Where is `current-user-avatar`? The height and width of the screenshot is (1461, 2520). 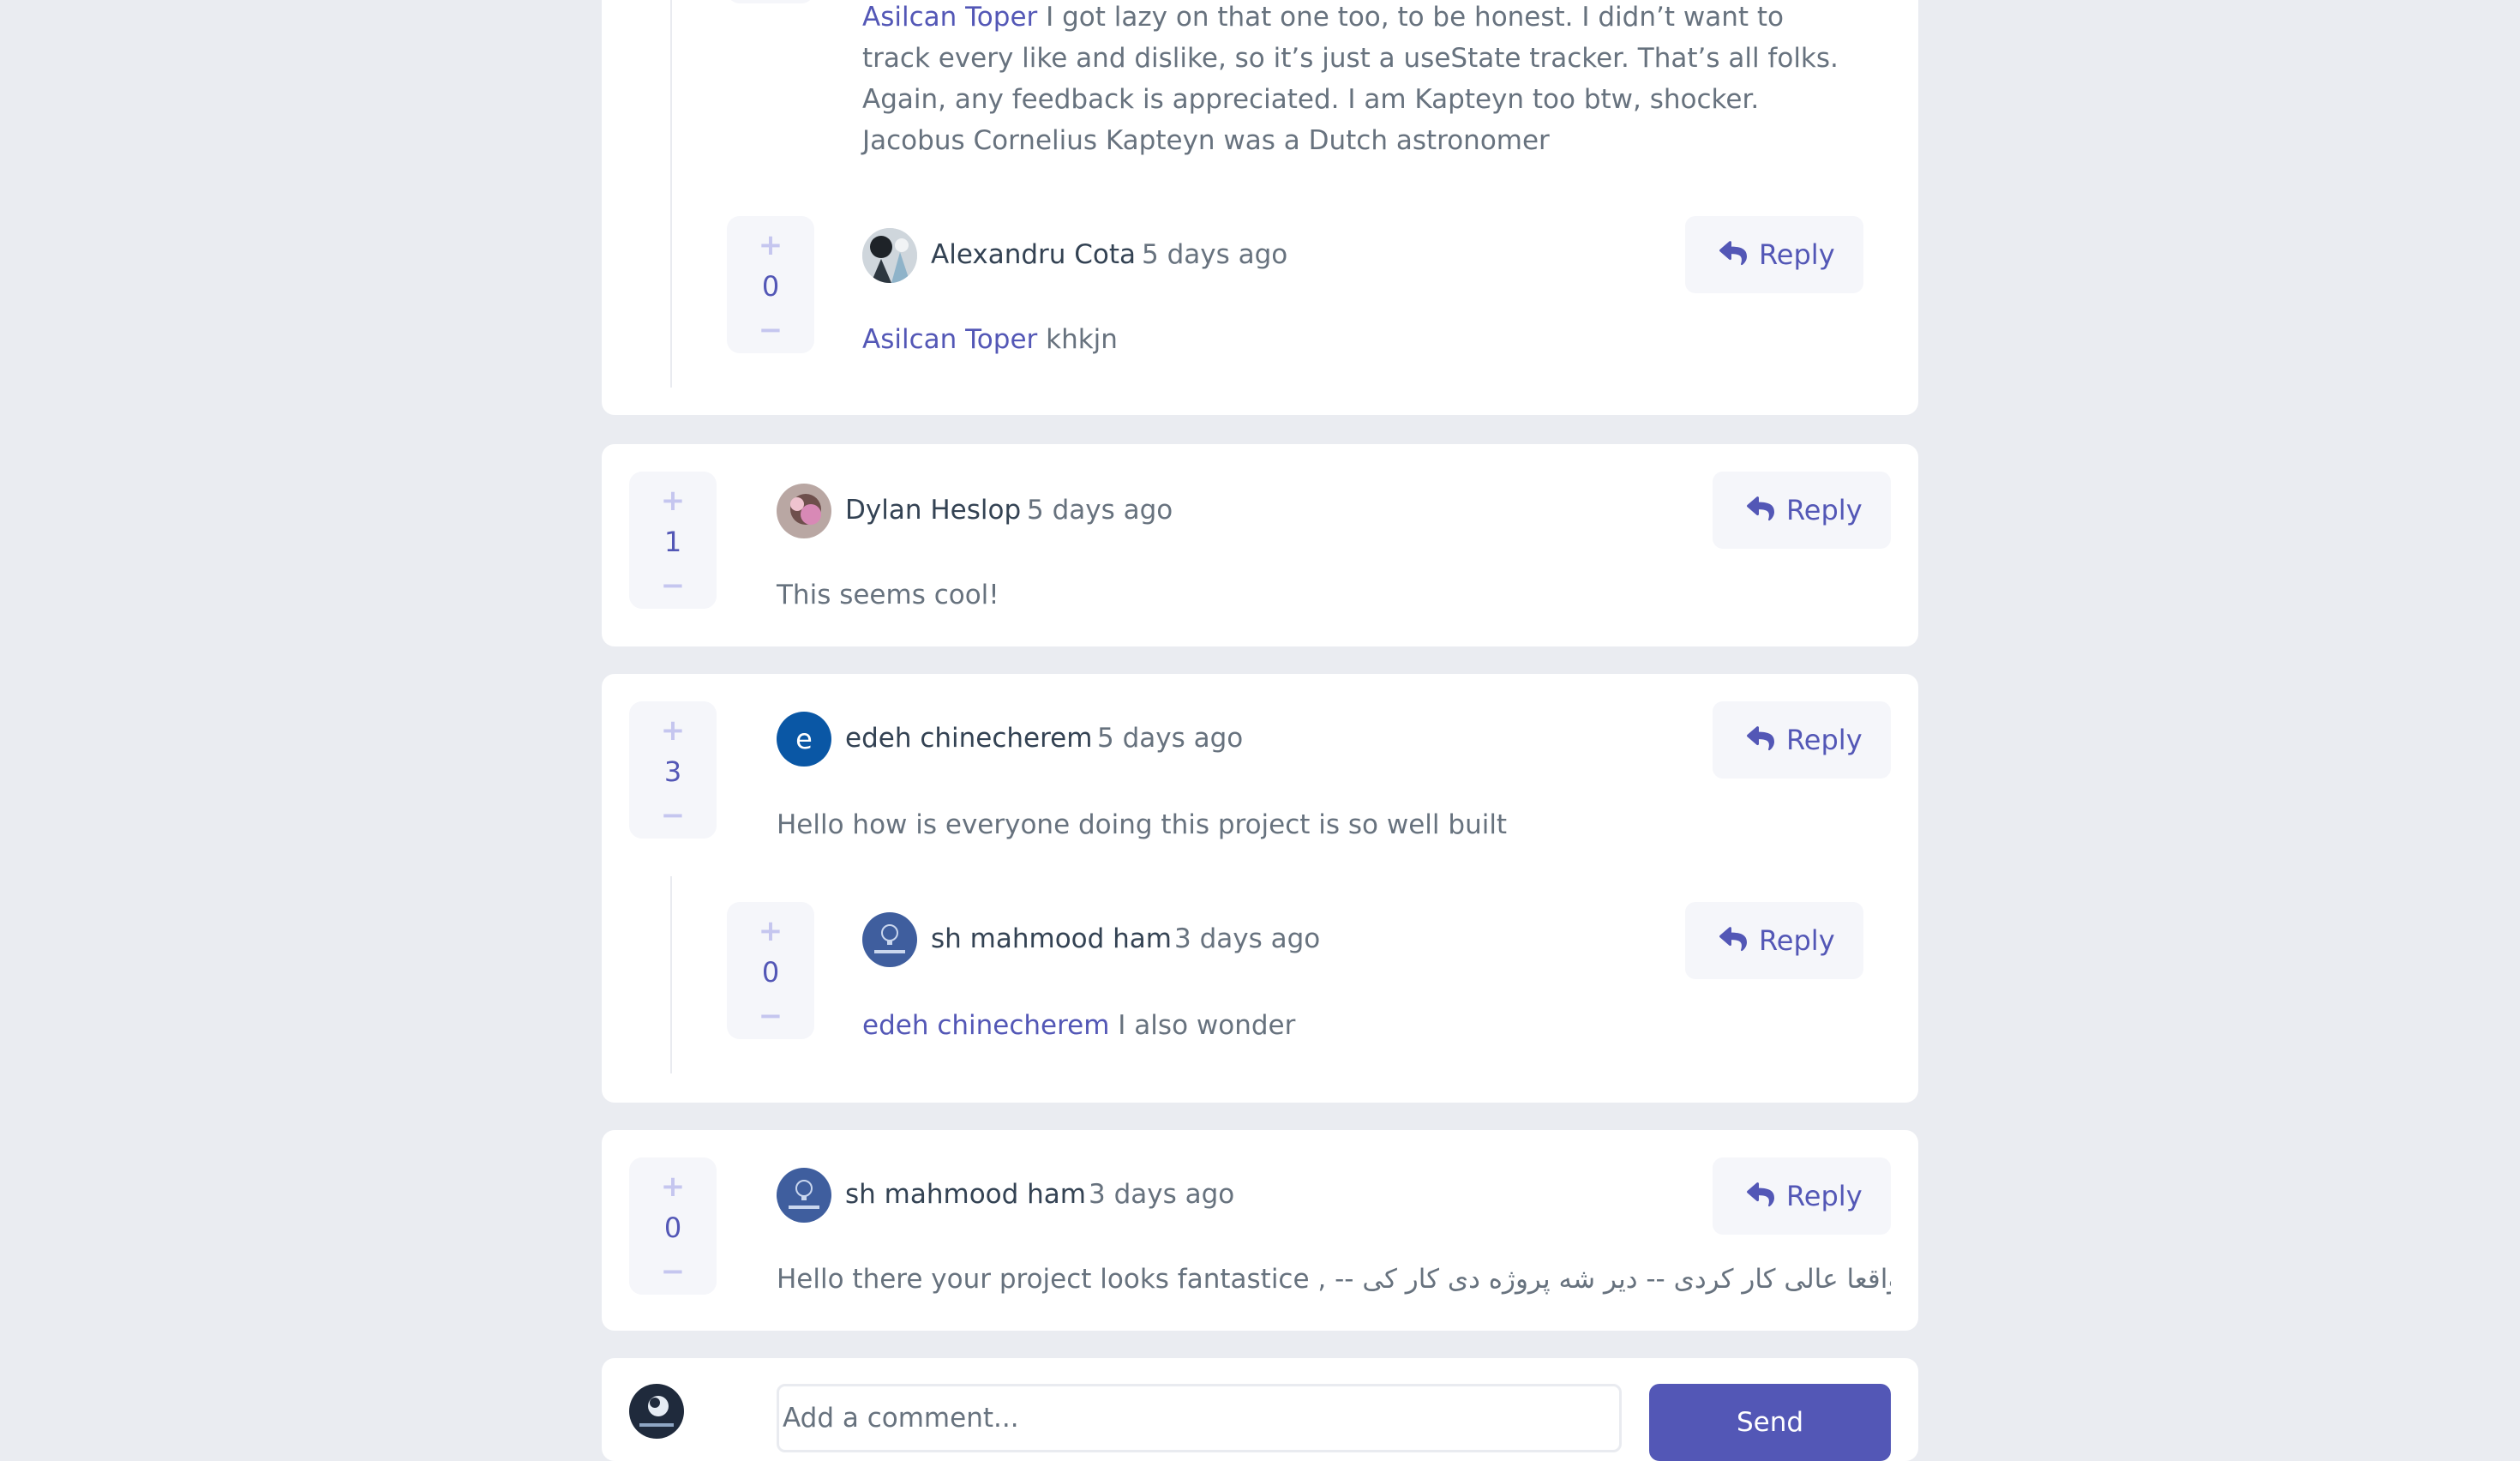 current-user-avatar is located at coordinates (656, 1411).